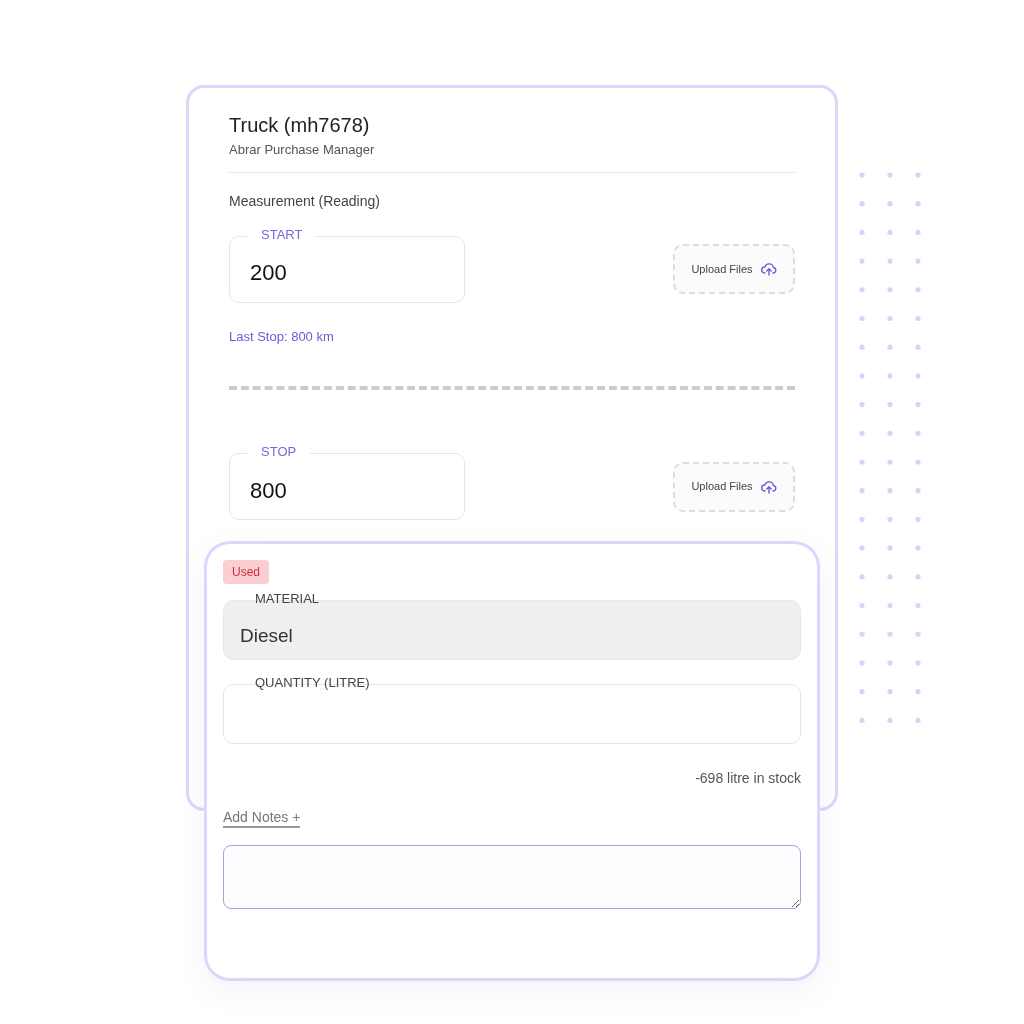 This screenshot has width=1024, height=1024. Describe the element at coordinates (262, 818) in the screenshot. I see `add-notes-link: Add Notes +` at that location.